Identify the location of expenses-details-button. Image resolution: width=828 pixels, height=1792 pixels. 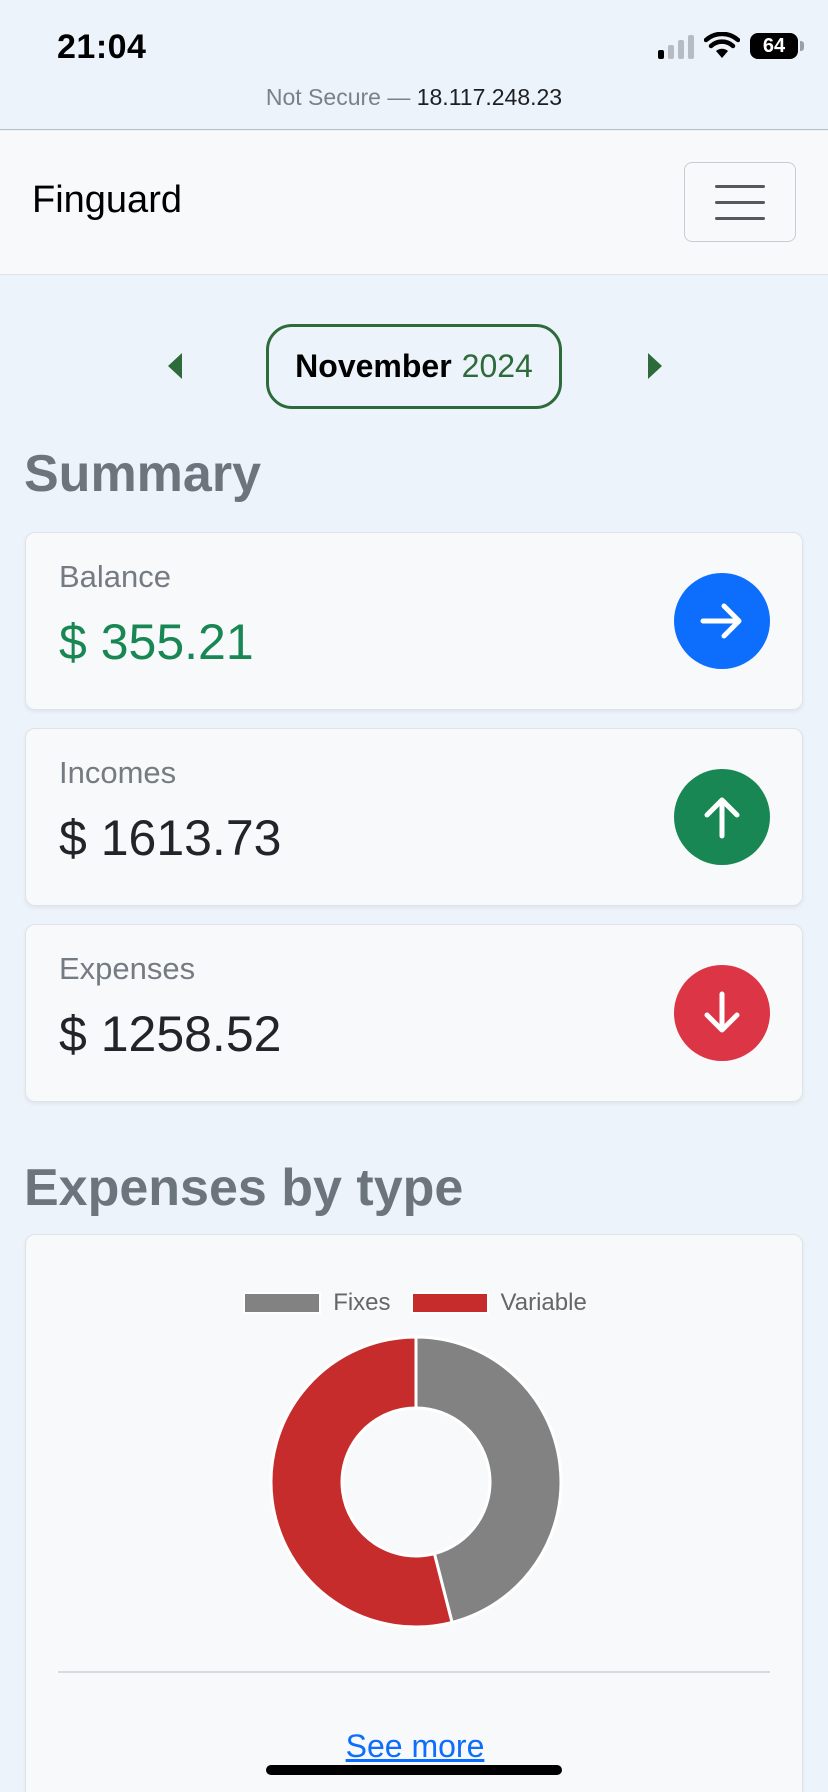
(722, 1013).